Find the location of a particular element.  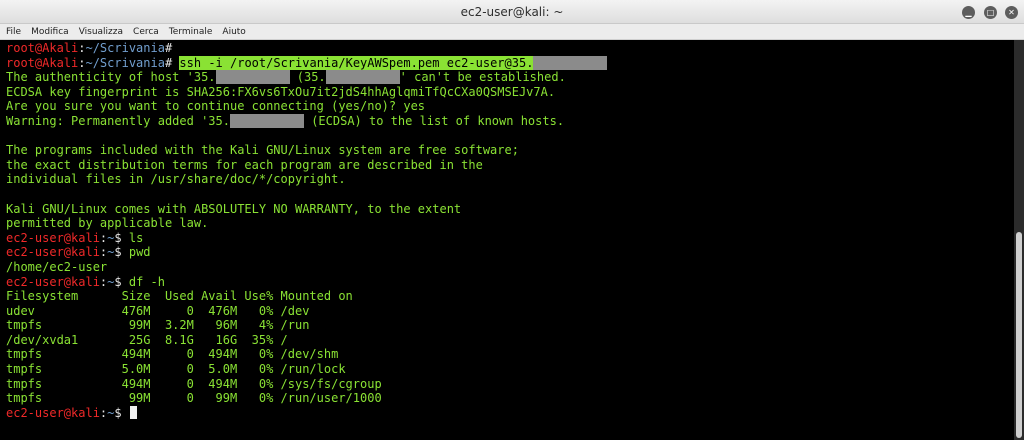

menu-terminale: Terminale is located at coordinates (191, 32).